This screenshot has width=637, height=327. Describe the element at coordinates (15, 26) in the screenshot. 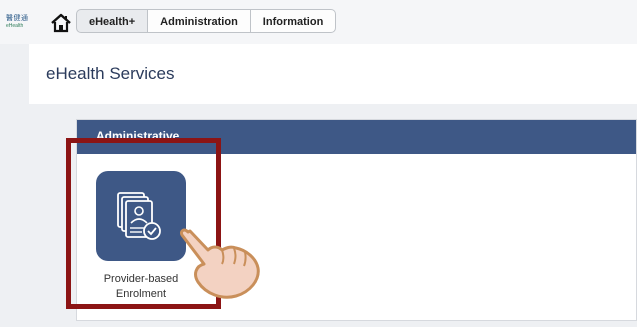

I see `logo-text-english: eHealth` at that location.